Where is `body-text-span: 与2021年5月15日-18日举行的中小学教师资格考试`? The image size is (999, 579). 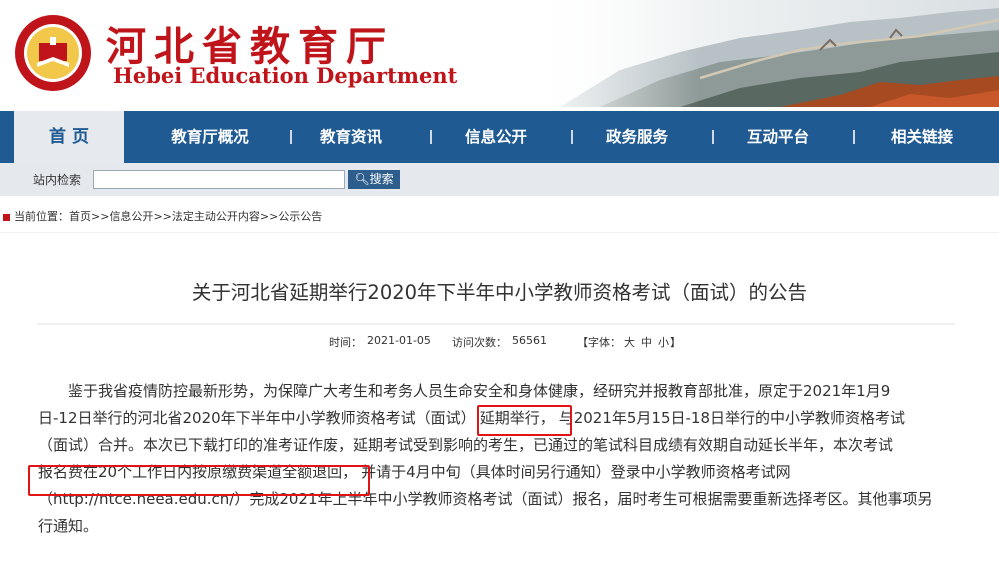
body-text-span: 与2021年5月15日-18日举行的中小学教师资格考试 is located at coordinates (732, 418).